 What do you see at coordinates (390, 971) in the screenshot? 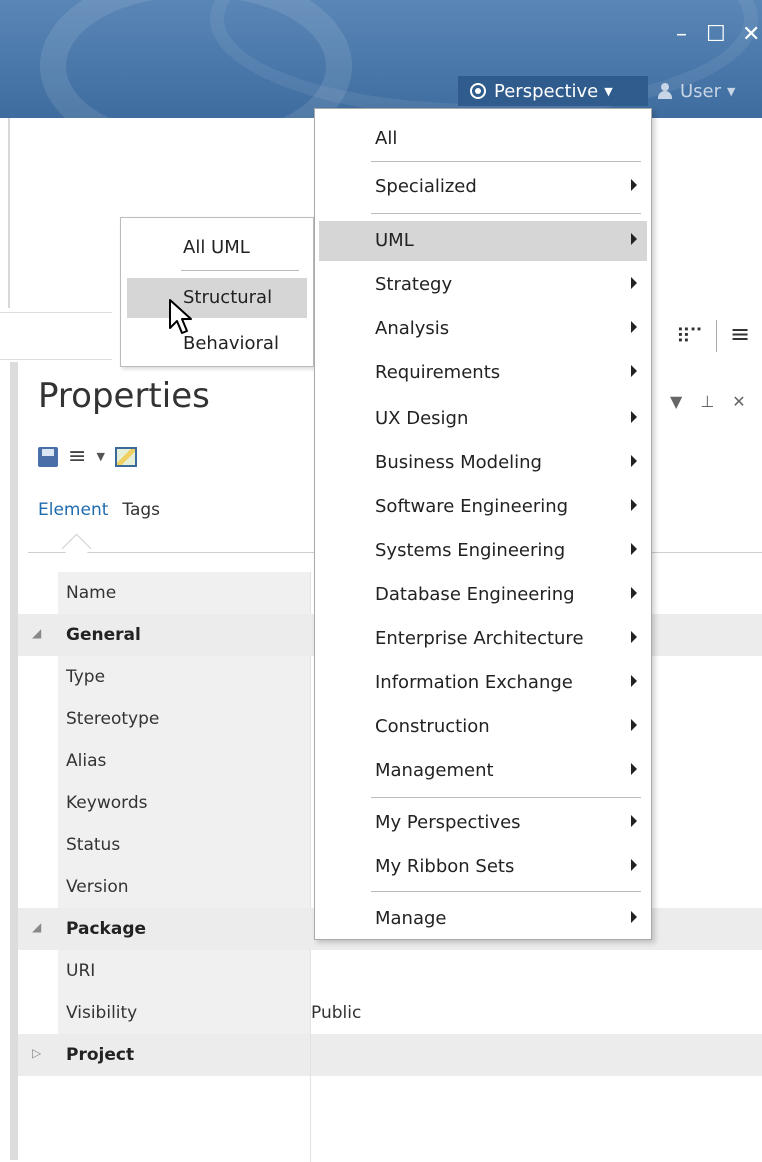
I see `property-row: URI` at bounding box center [390, 971].